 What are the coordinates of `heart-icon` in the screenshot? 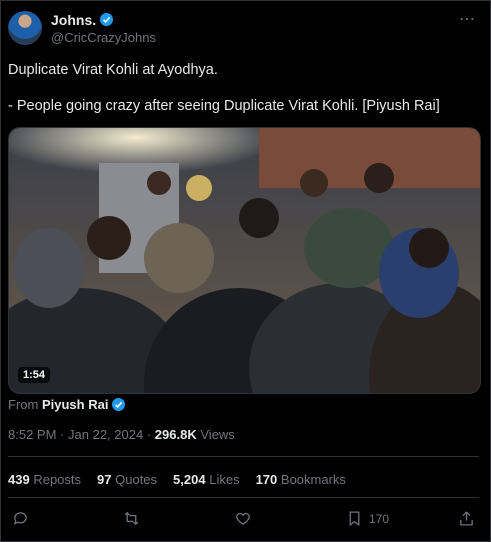 It's located at (243, 518).